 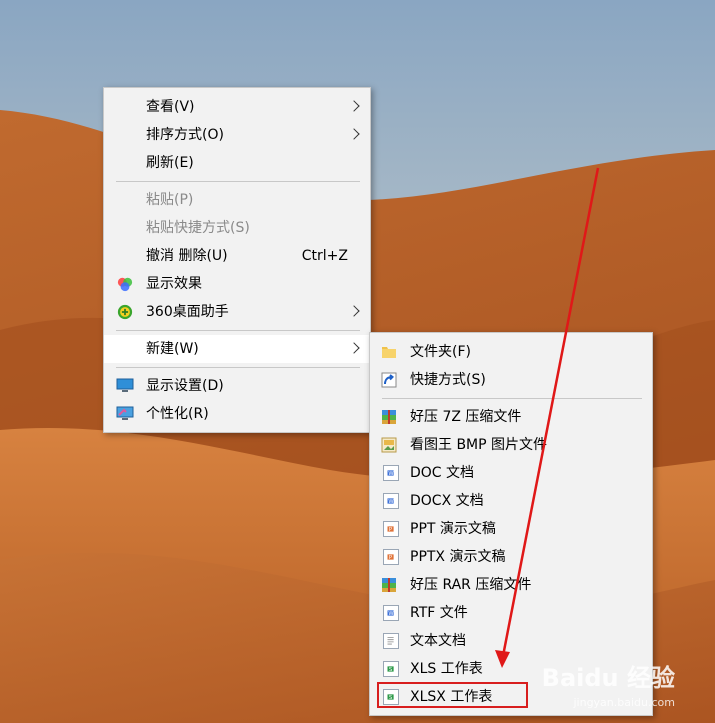 I want to click on menu-item-label: 显示设置(D), so click(x=185, y=386).